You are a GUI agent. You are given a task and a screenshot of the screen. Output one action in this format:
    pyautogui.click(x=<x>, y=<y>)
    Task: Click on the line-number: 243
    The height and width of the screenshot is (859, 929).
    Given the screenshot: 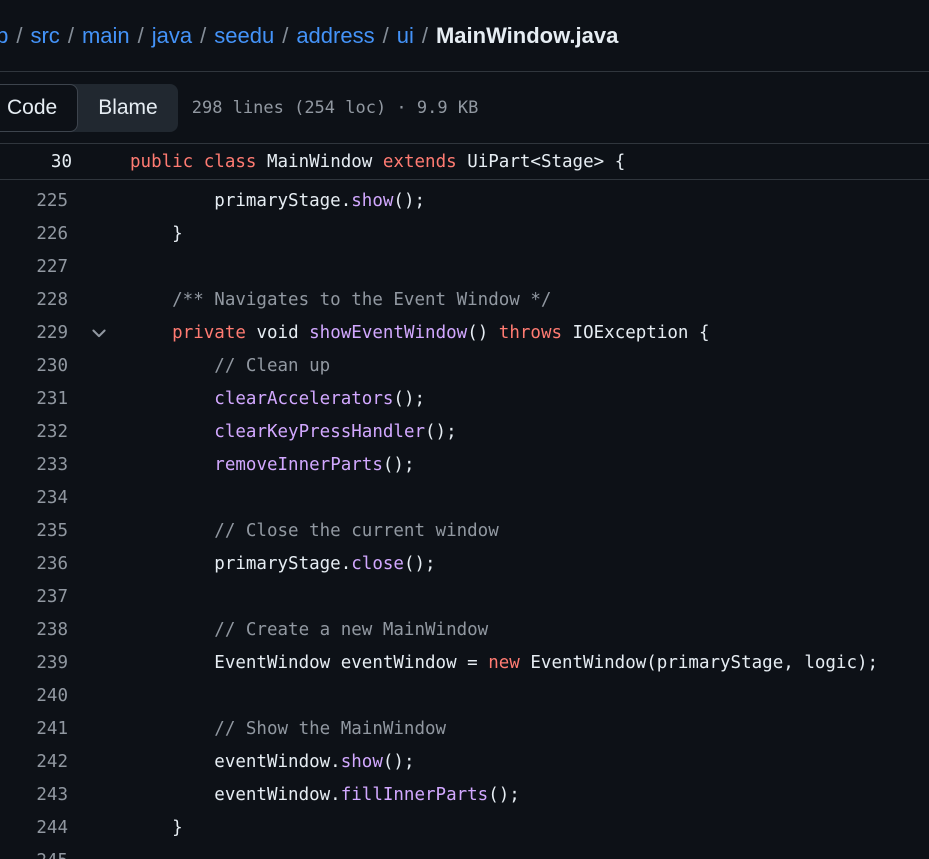 What is the action you would take?
    pyautogui.click(x=34, y=795)
    